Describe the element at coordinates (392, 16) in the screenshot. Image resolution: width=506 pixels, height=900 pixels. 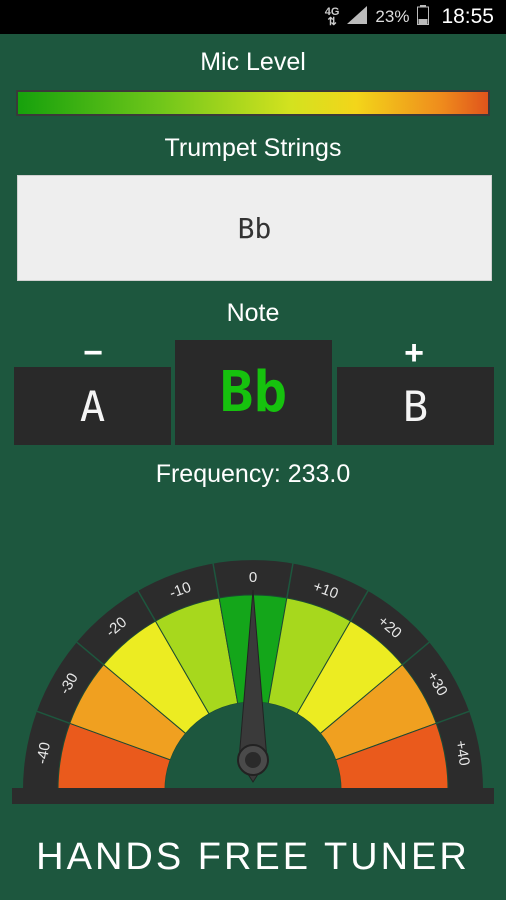
I see `battery-percent: 23%` at that location.